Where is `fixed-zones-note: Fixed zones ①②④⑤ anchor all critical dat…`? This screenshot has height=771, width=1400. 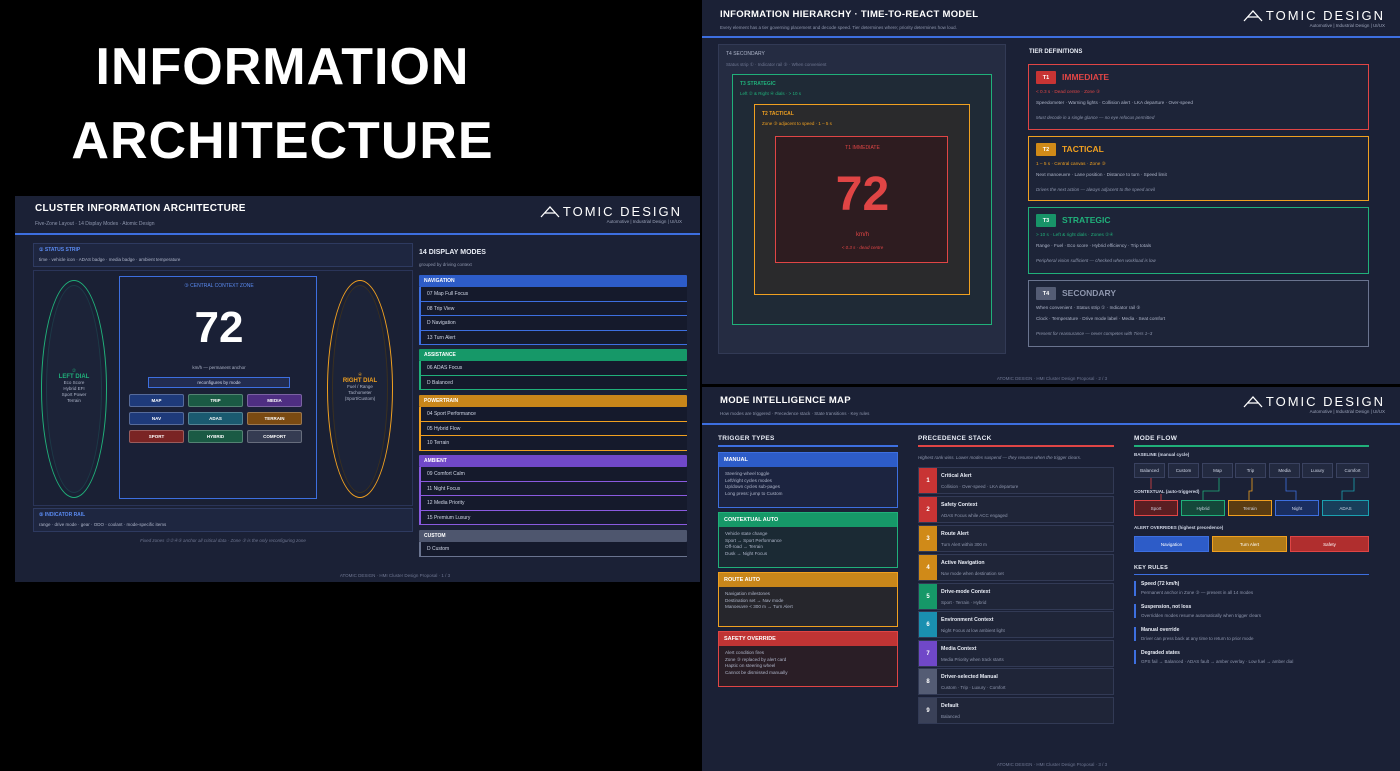
fixed-zones-note: Fixed zones ①②④⑤ anchor all critical dat… is located at coordinates (223, 540).